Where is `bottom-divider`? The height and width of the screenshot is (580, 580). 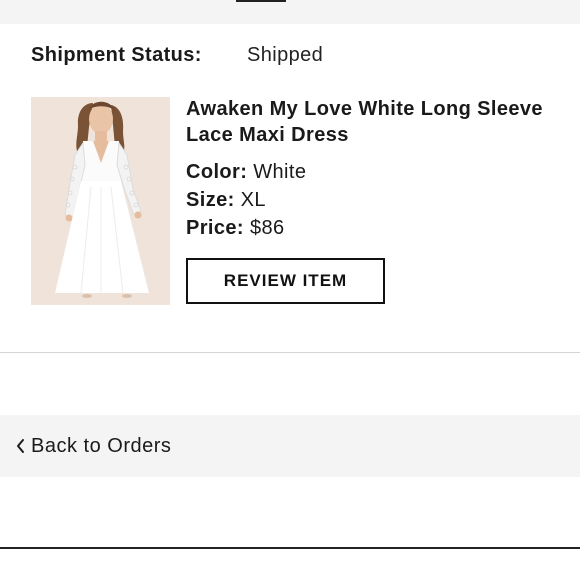 bottom-divider is located at coordinates (290, 548).